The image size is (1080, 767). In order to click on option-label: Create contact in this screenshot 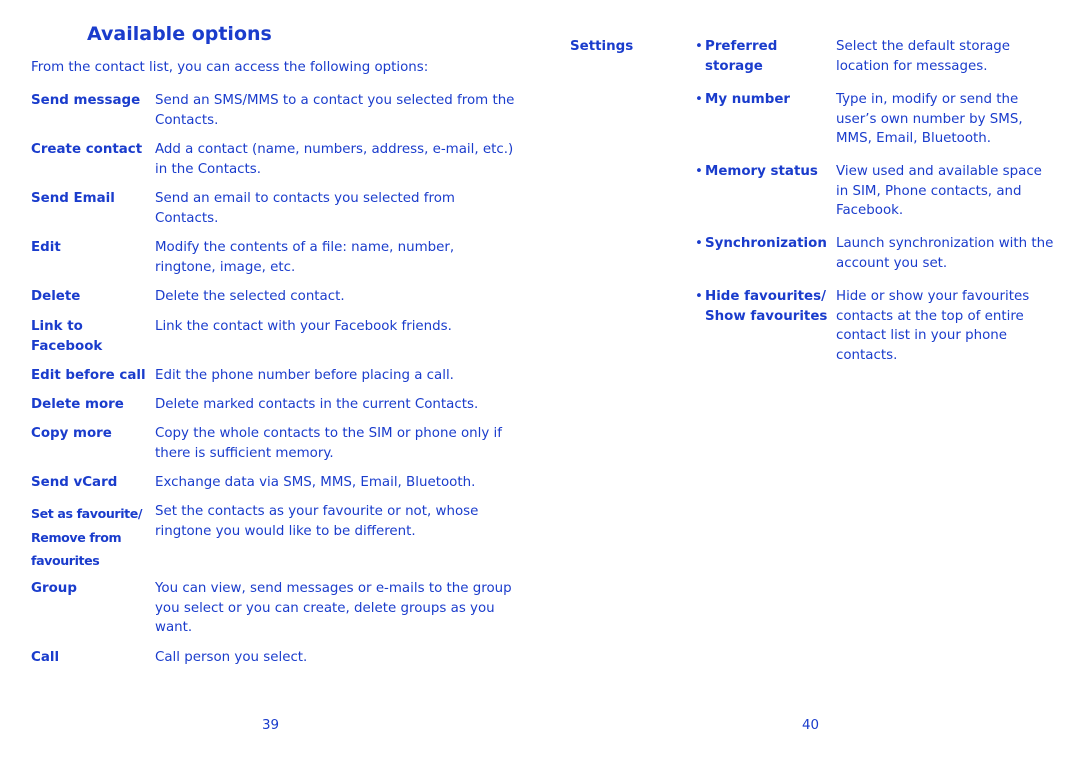, I will do `click(87, 149)`.